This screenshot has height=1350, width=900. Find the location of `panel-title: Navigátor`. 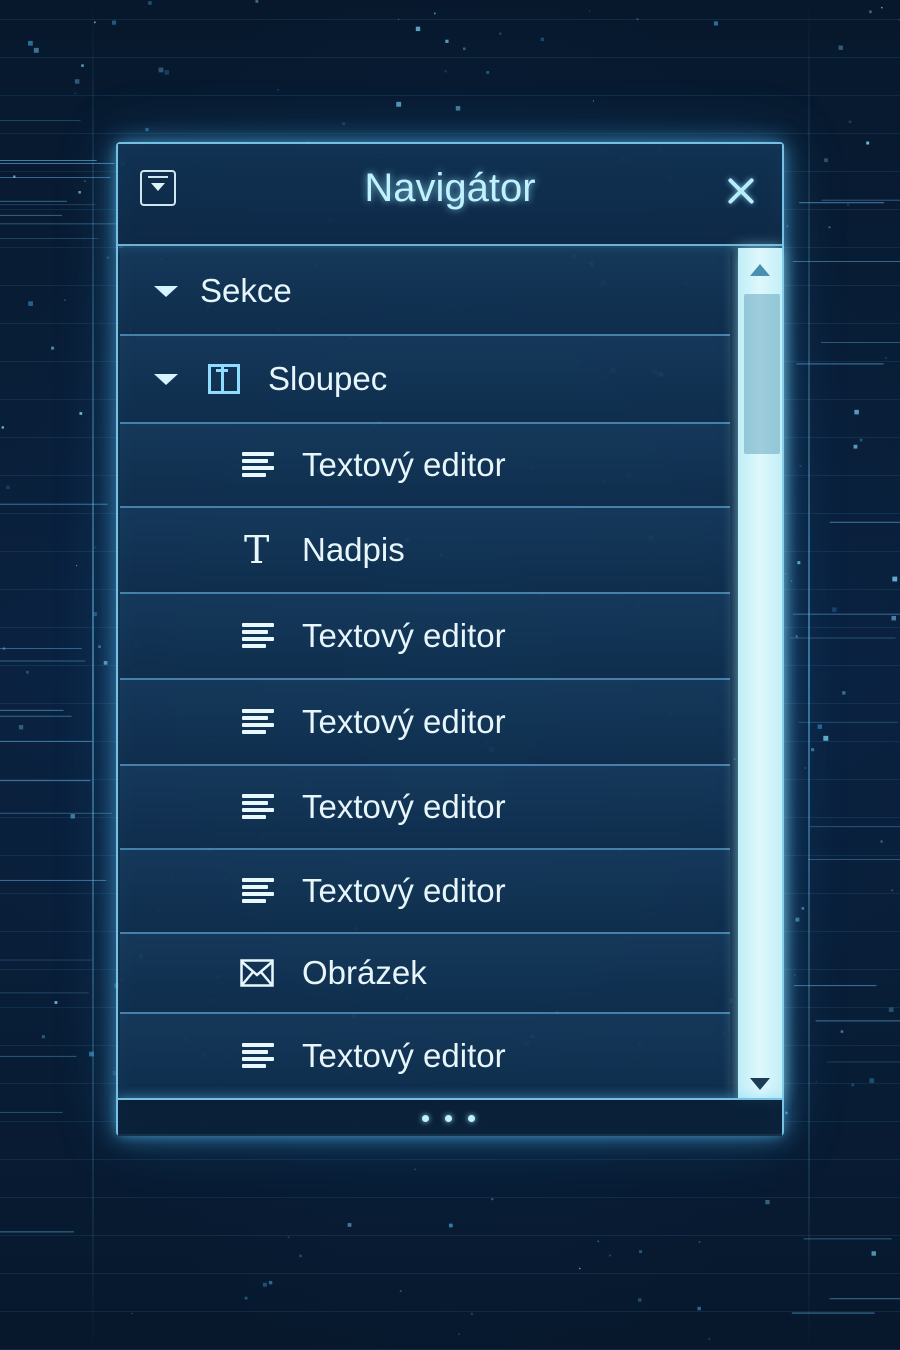

panel-title: Navigátor is located at coordinates (450, 188).